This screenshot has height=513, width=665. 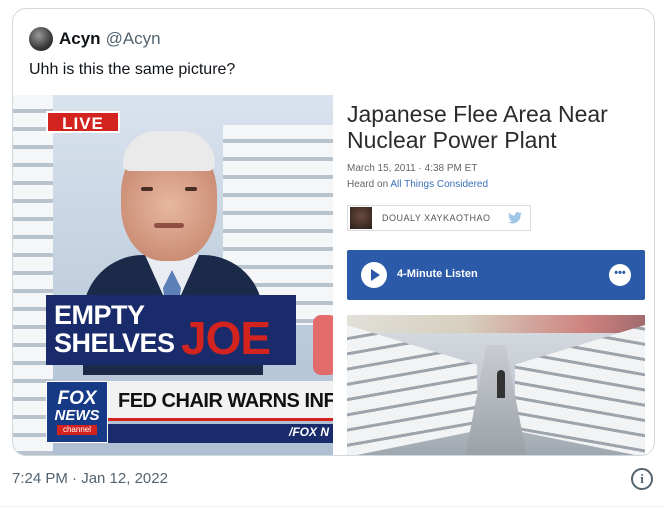 I want to click on listen-label: 4-Minute Listen, so click(x=437, y=274).